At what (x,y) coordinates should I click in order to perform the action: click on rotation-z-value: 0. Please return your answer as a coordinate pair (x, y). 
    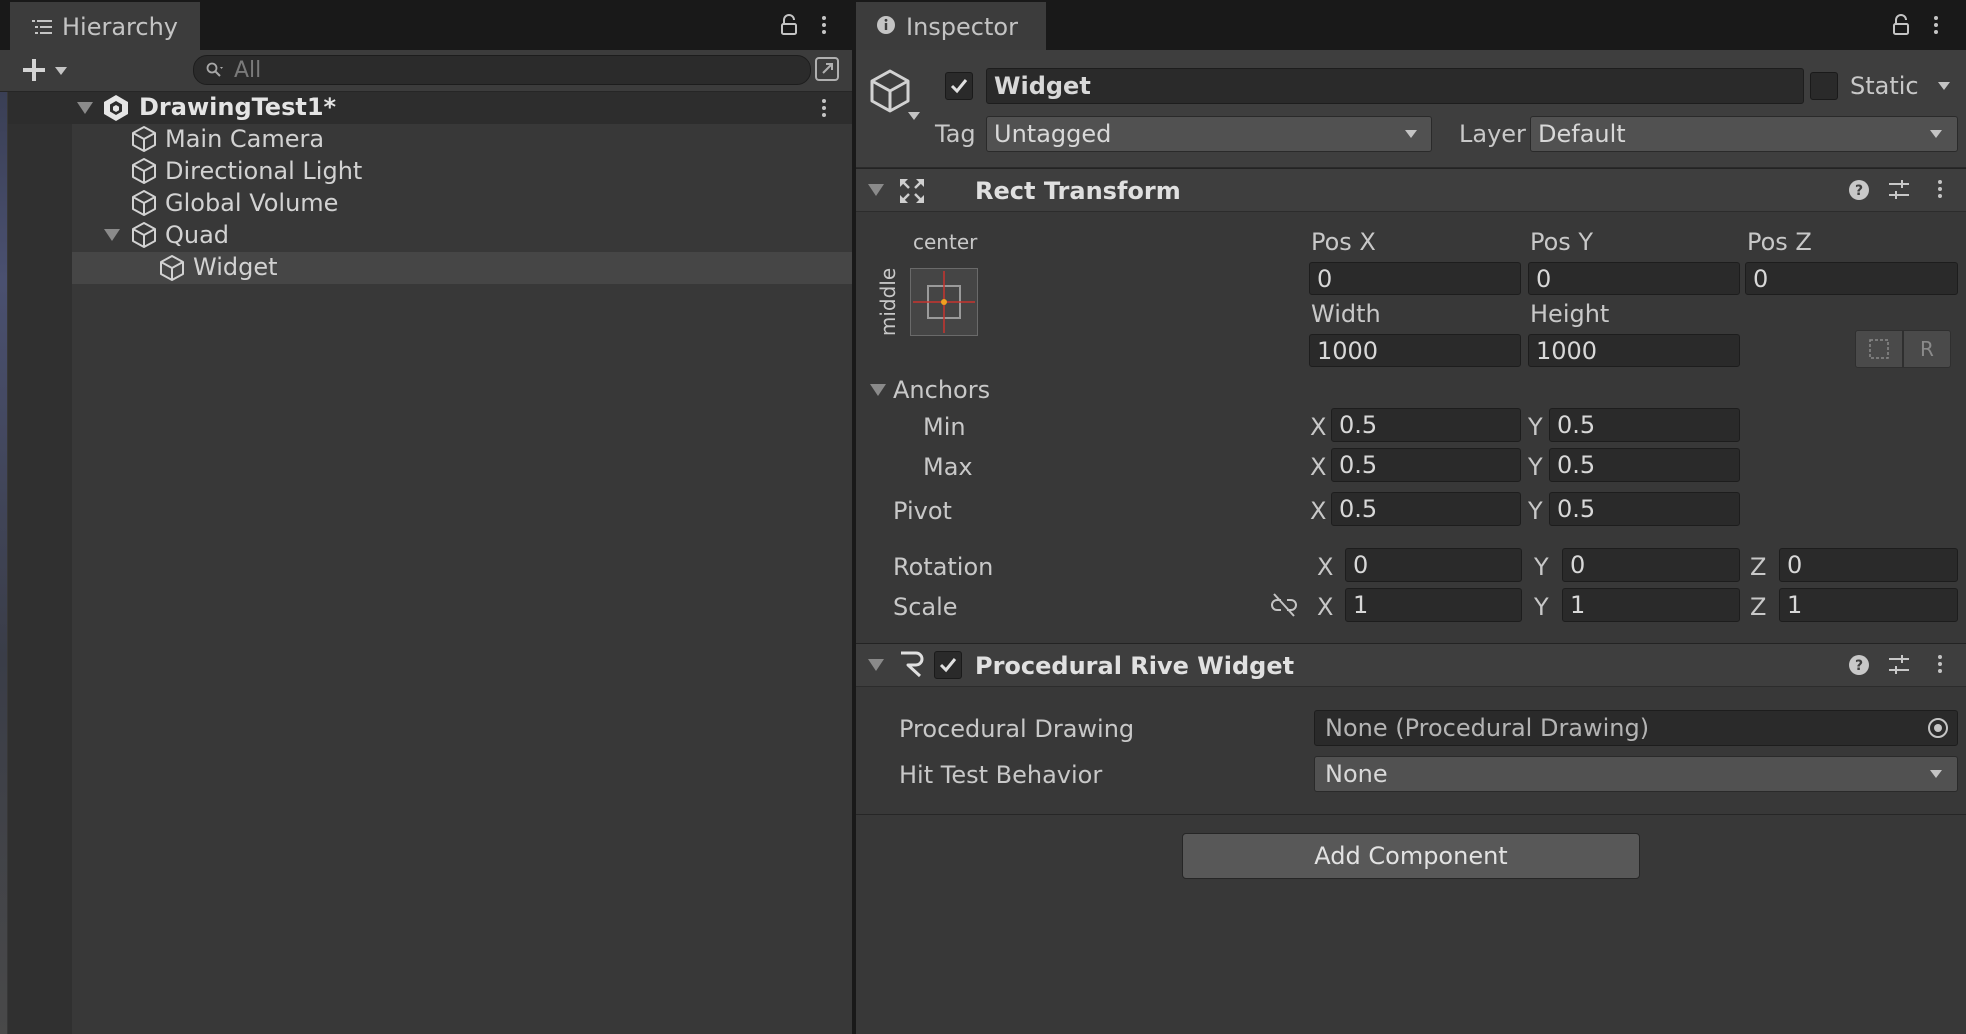
    Looking at the image, I should click on (1795, 565).